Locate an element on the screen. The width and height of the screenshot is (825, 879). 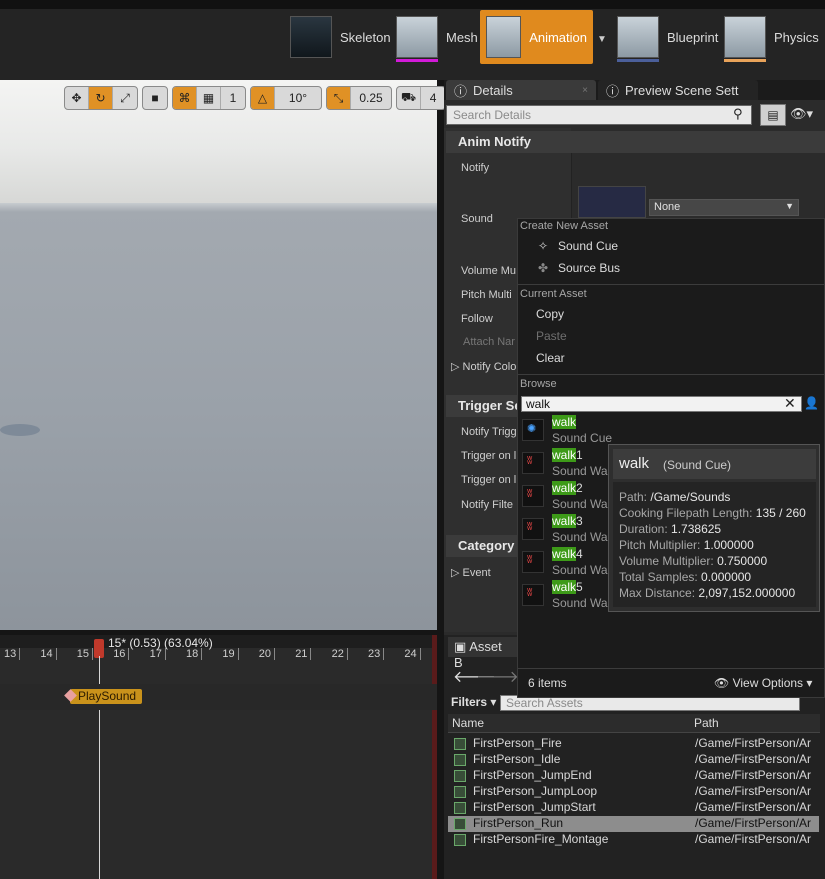
mode-animation-button: Animation is located at coordinates (536, 37).